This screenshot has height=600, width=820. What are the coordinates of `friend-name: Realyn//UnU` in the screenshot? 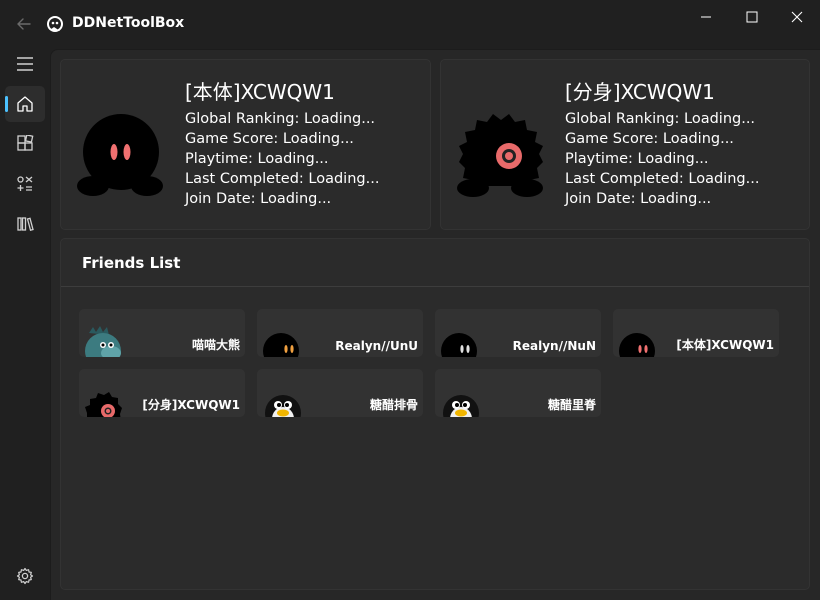 It's located at (376, 346).